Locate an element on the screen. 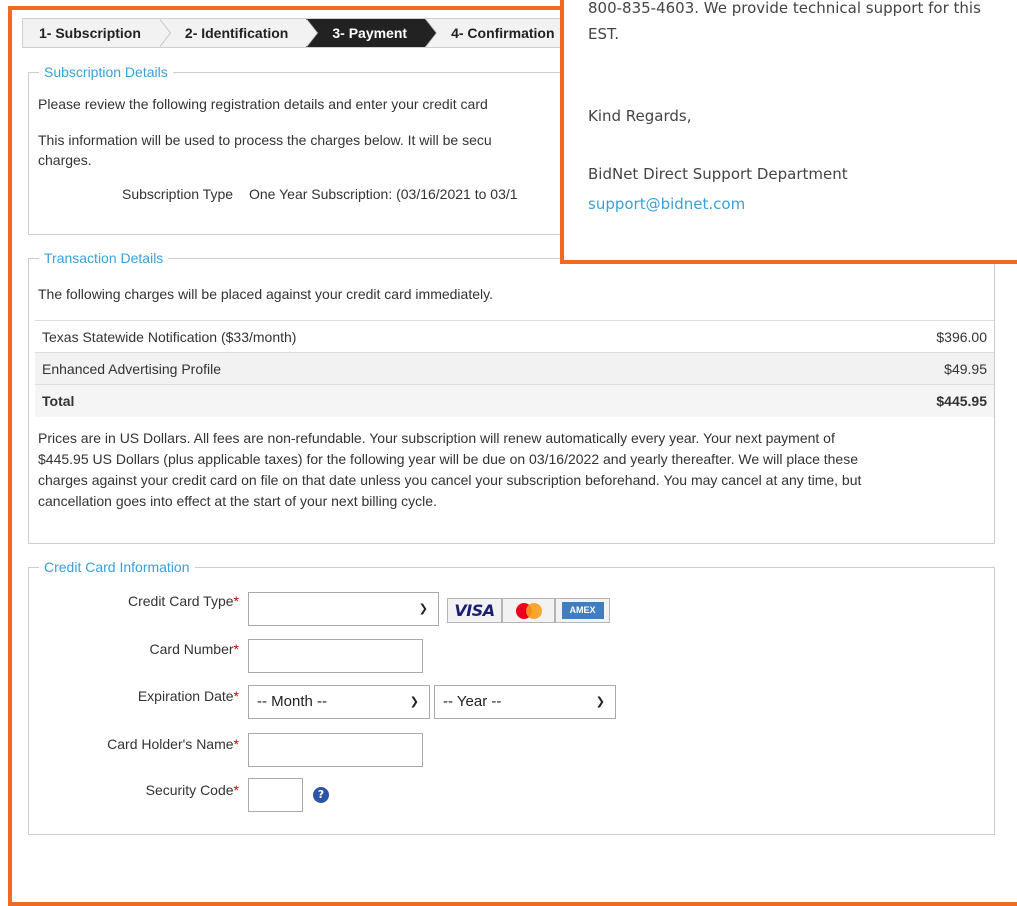  total-label: Total is located at coordinates (421, 400).